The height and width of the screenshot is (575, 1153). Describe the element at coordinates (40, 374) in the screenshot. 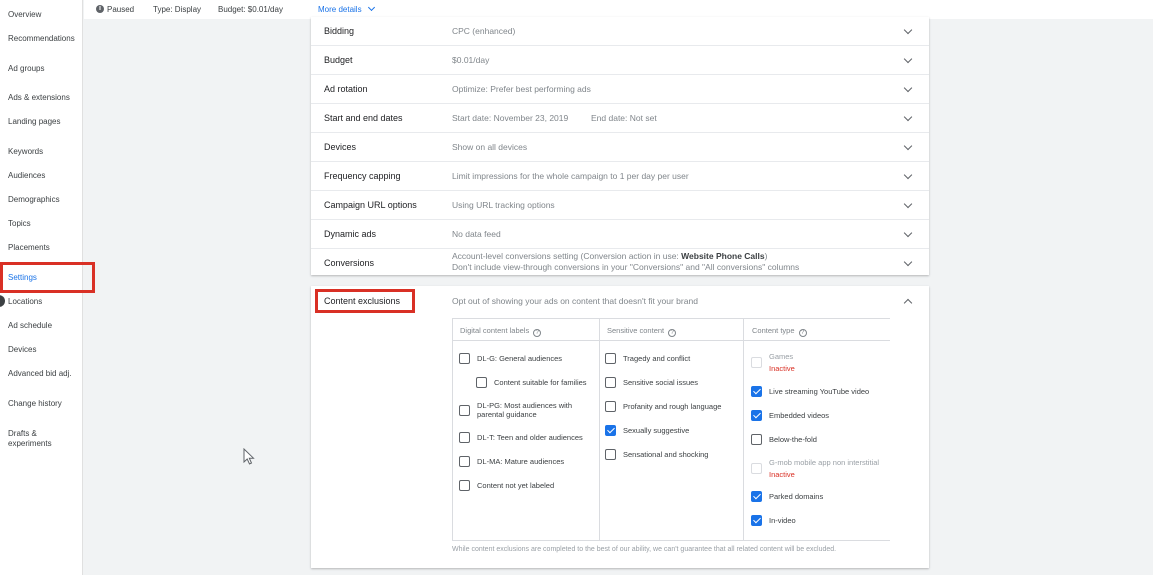

I see `sidebar-item-advanced-bid-adj: Advanced bid adj.` at that location.